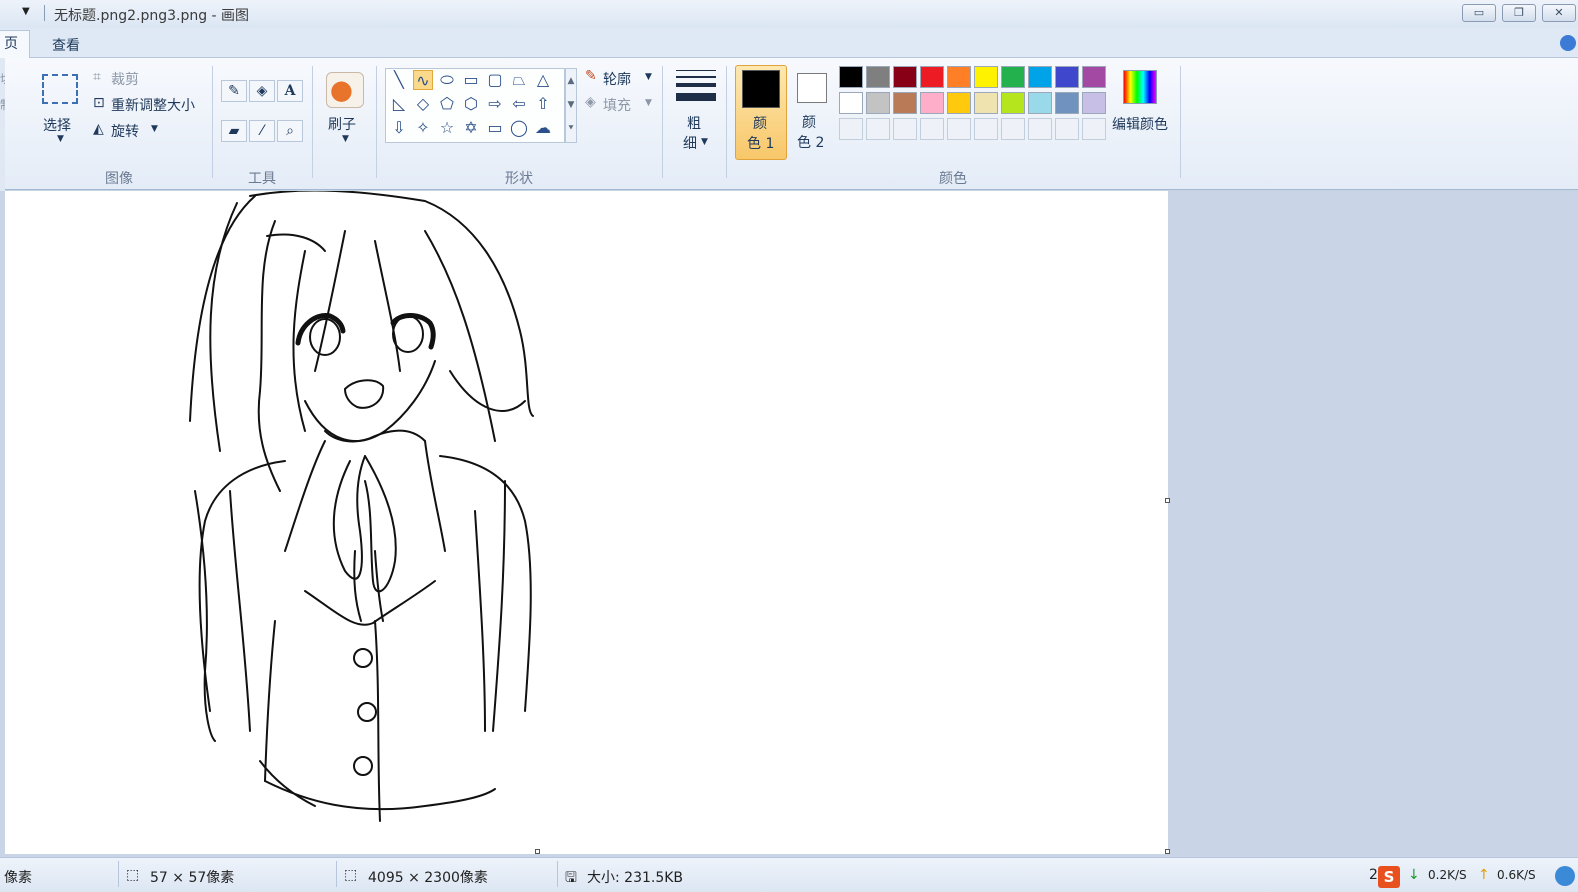 The image size is (1578, 892). Describe the element at coordinates (26, 11) in the screenshot. I see `quick-access-dropdown-icon: ▼` at that location.